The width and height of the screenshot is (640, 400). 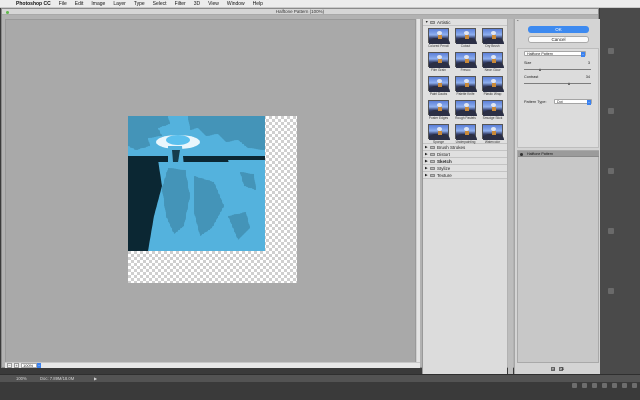 What do you see at coordinates (160, 4) in the screenshot?
I see `menu-select: Select` at bounding box center [160, 4].